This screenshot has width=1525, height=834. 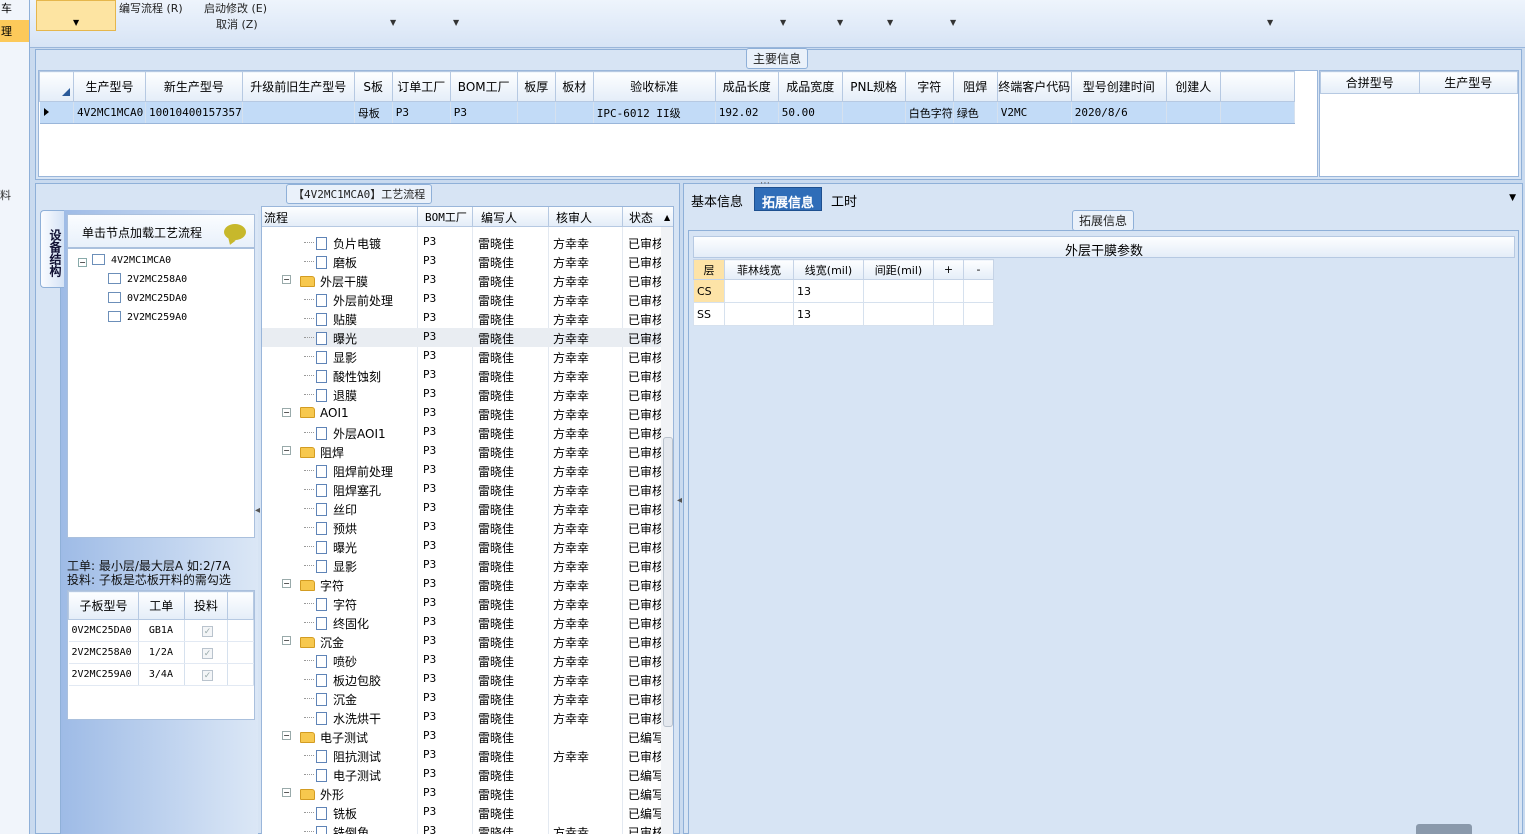 I want to click on process-row: 铣倒角 P3 雷晓佳 方幸幸 已审核, so click(x=462, y=828).